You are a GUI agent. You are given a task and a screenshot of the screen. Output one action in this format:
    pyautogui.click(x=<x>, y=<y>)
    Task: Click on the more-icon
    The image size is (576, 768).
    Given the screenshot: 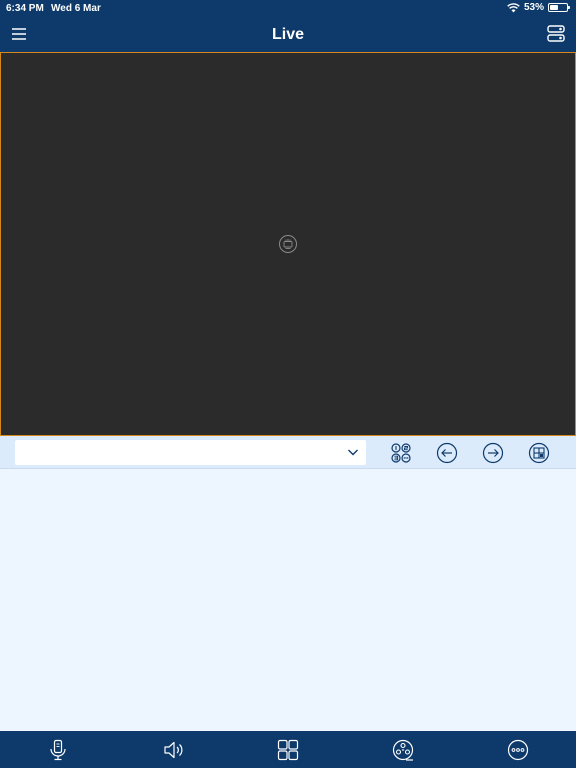 What is the action you would take?
    pyautogui.click(x=518, y=750)
    